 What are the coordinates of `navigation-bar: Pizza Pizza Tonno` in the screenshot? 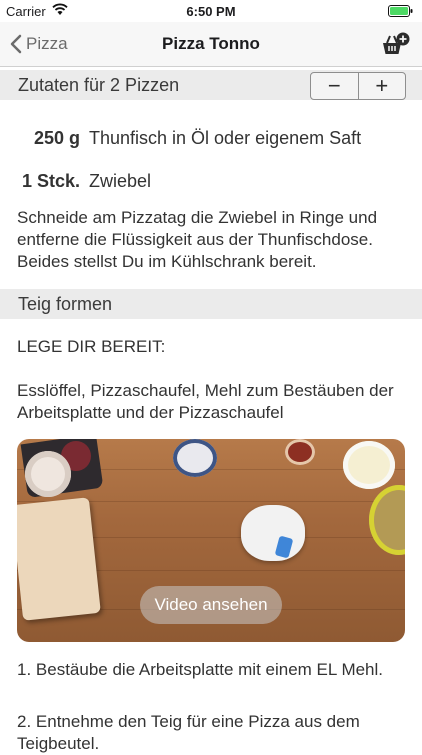 It's located at (211, 44).